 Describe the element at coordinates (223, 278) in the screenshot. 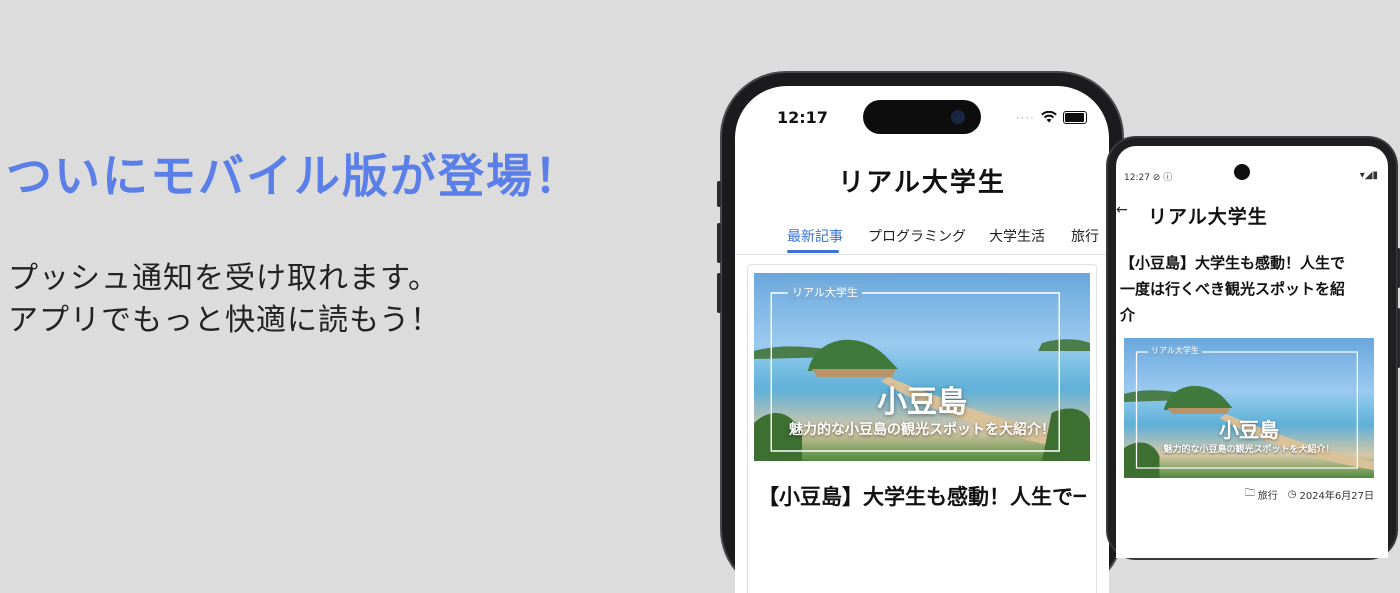

I see `promo-subtext-line: プッシュ通知を受け取れます。` at that location.